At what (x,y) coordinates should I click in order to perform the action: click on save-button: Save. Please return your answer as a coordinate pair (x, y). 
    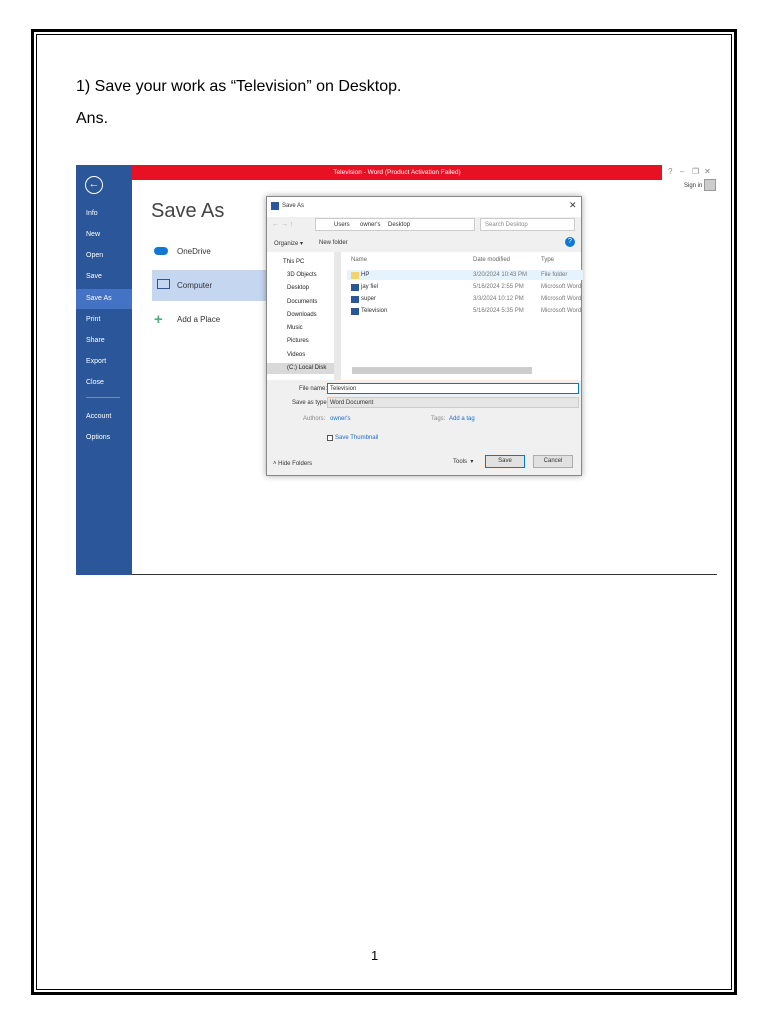
    Looking at the image, I should click on (505, 461).